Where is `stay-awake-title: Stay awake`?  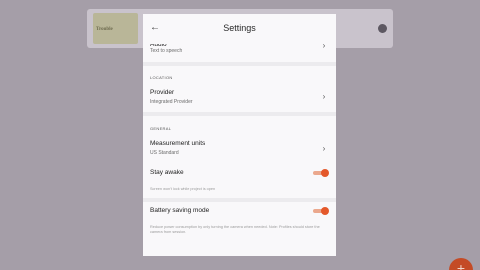 stay-awake-title: Stay awake is located at coordinates (167, 172).